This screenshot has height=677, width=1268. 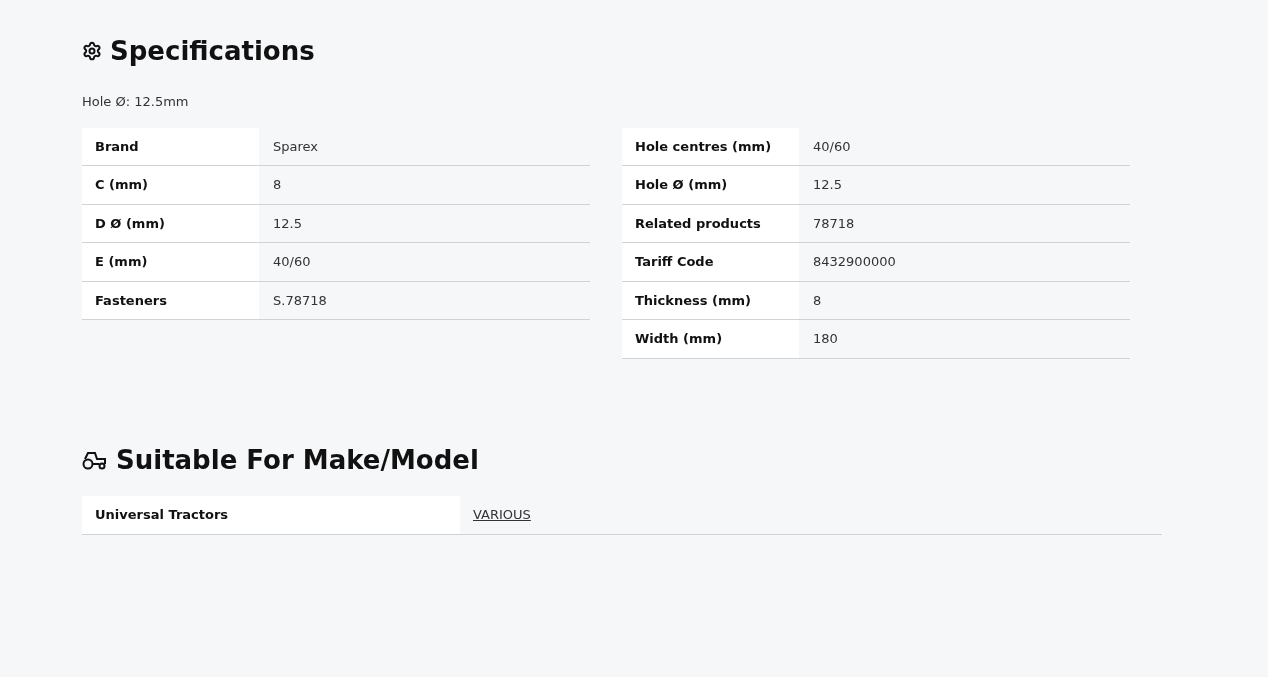 What do you see at coordinates (92, 51) in the screenshot?
I see `settings-icon` at bounding box center [92, 51].